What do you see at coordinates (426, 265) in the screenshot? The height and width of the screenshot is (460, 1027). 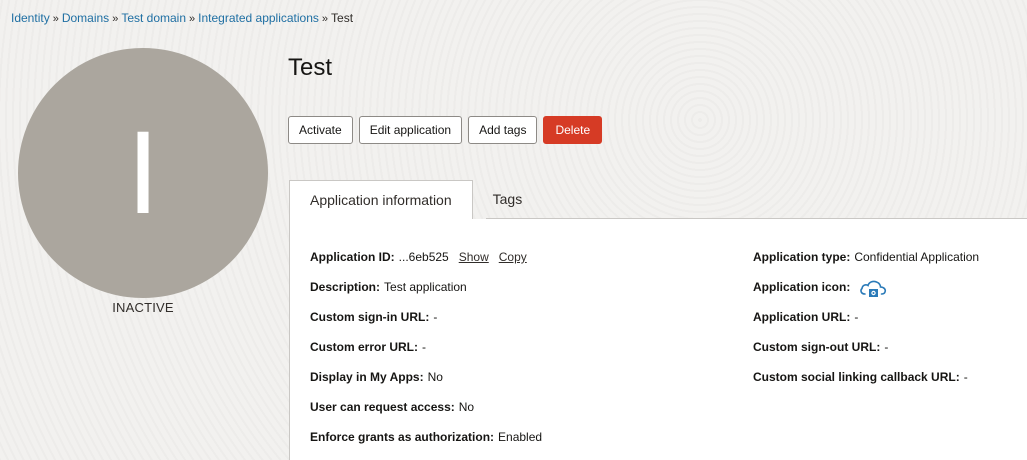 I see `application-id-row: Application ID: ...6eb525 Show Copy` at bounding box center [426, 265].